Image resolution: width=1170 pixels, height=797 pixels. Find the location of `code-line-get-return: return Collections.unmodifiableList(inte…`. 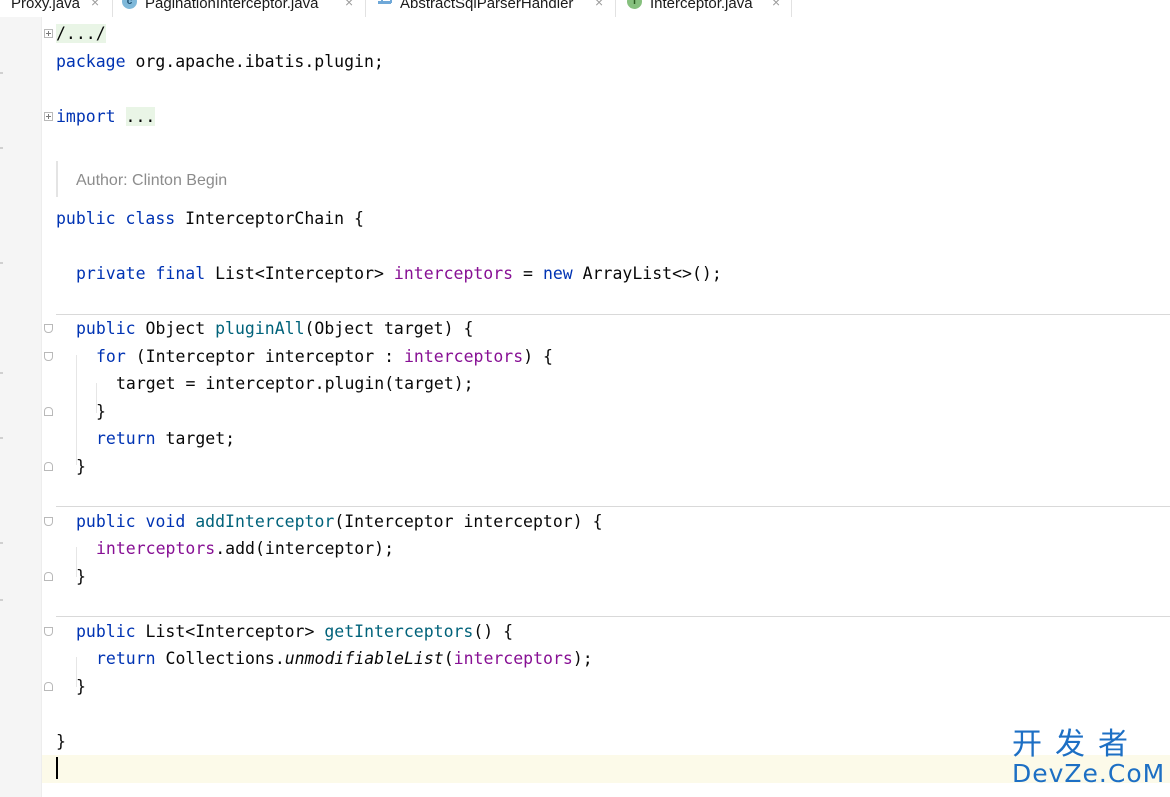

code-line-get-return: return Collections.unmodifiableList(inte… is located at coordinates (344, 659).